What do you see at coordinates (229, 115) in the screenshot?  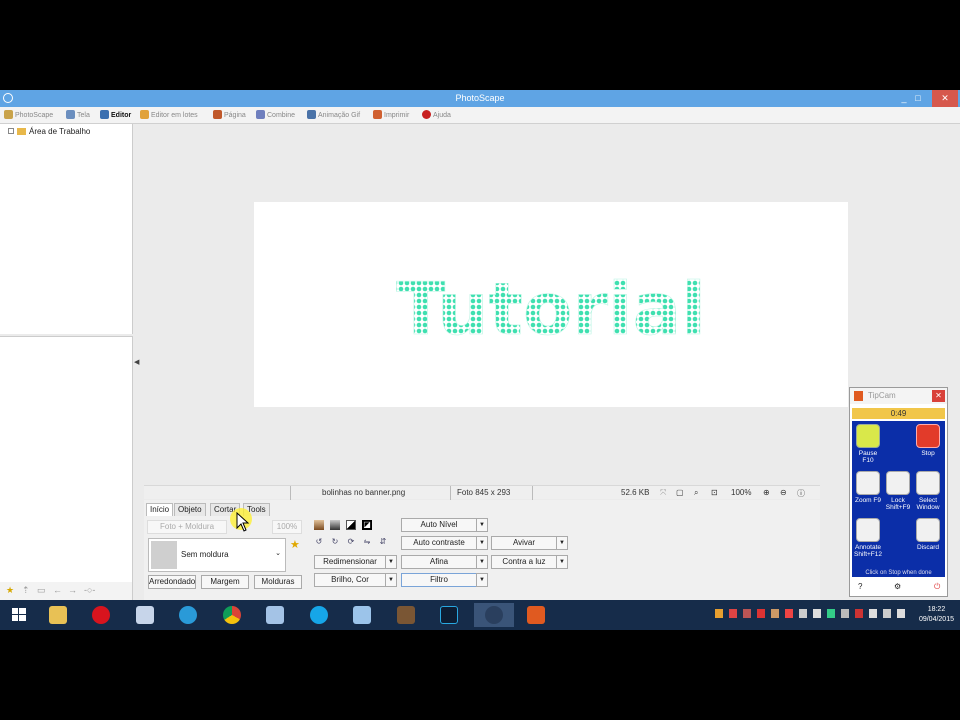 I see `tab-pagina: Página` at bounding box center [229, 115].